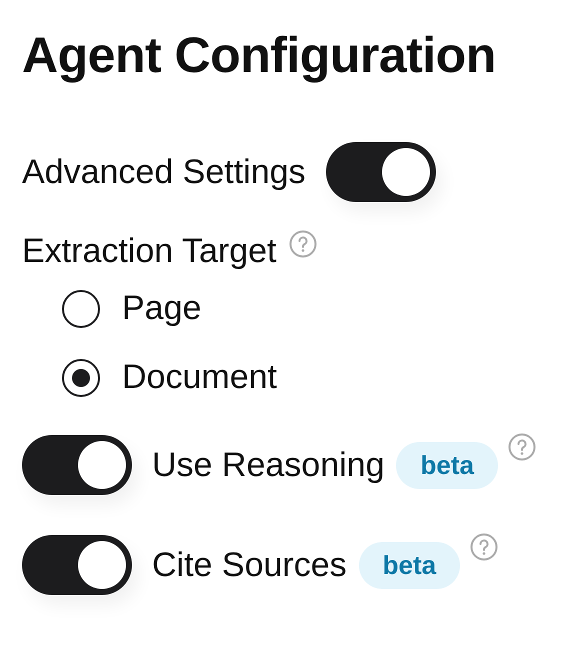 Image resolution: width=576 pixels, height=652 pixels. I want to click on feature-label: Cite Sources, so click(249, 565).